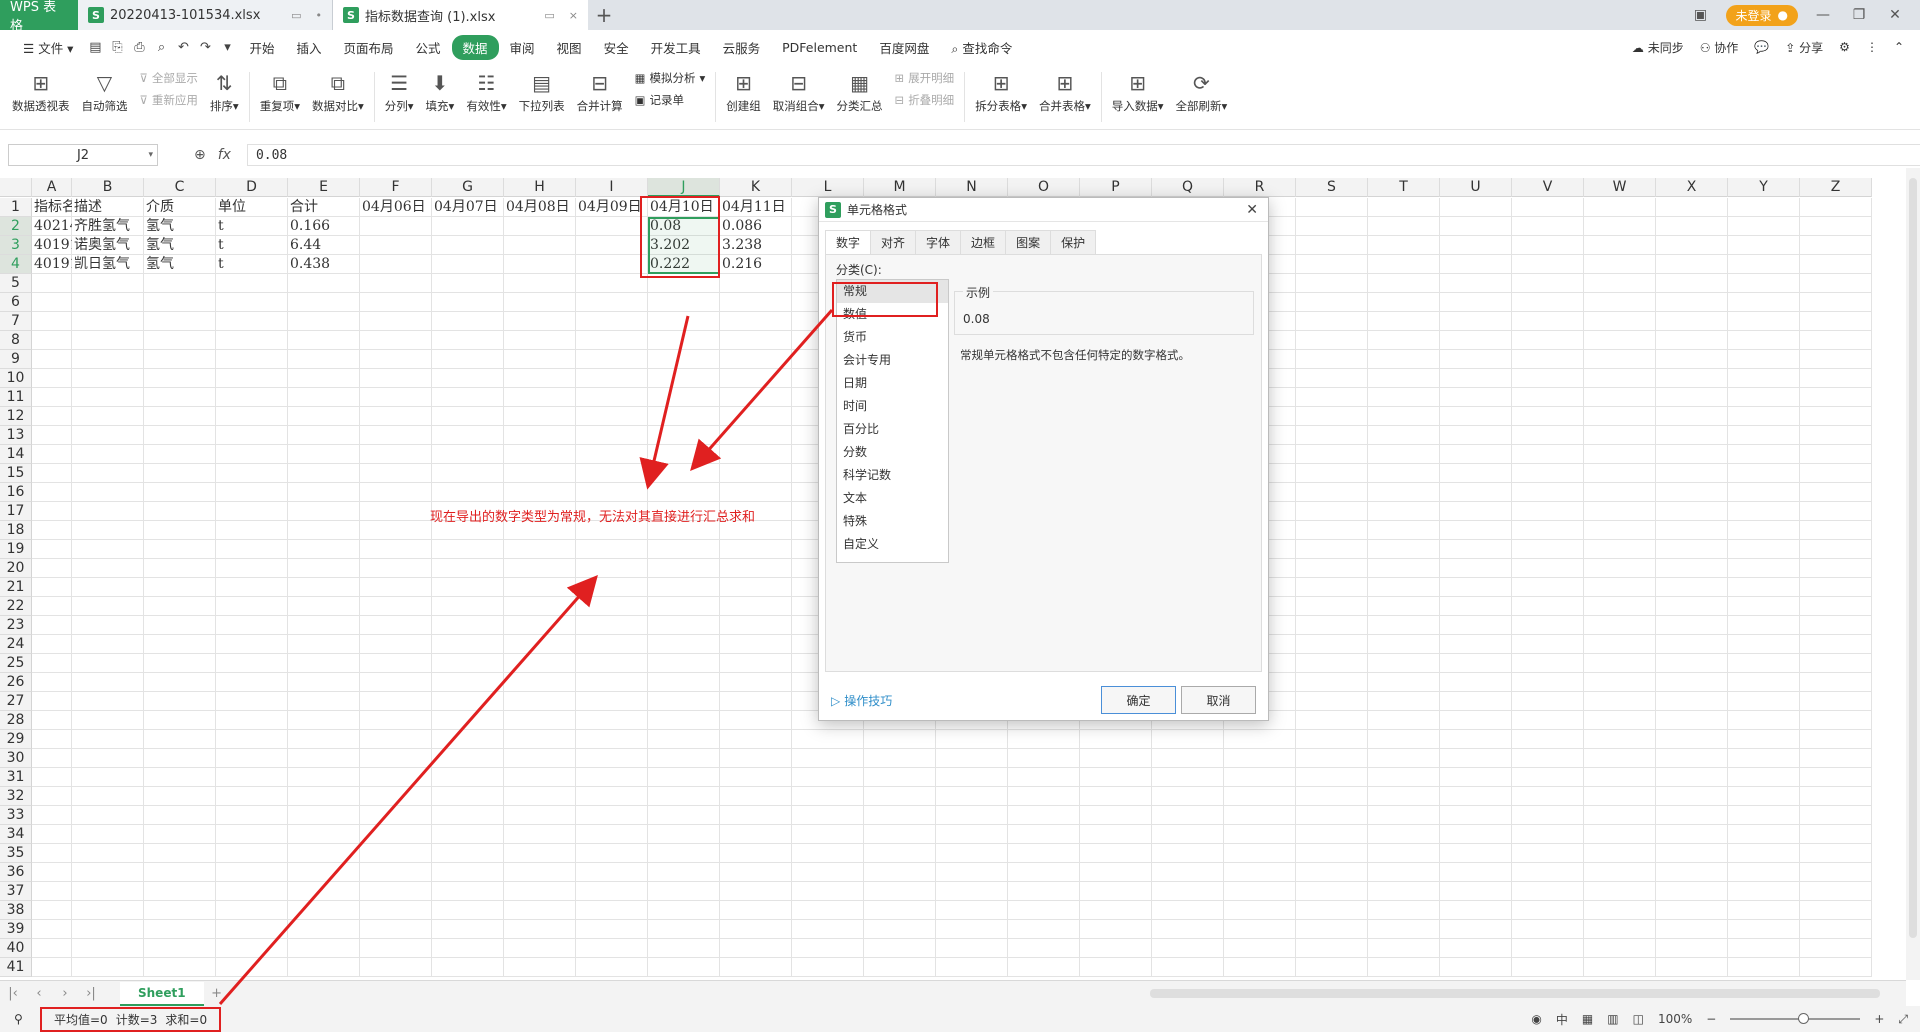  Describe the element at coordinates (108, 207) in the screenshot. I see `cell-B1: 描述` at that location.